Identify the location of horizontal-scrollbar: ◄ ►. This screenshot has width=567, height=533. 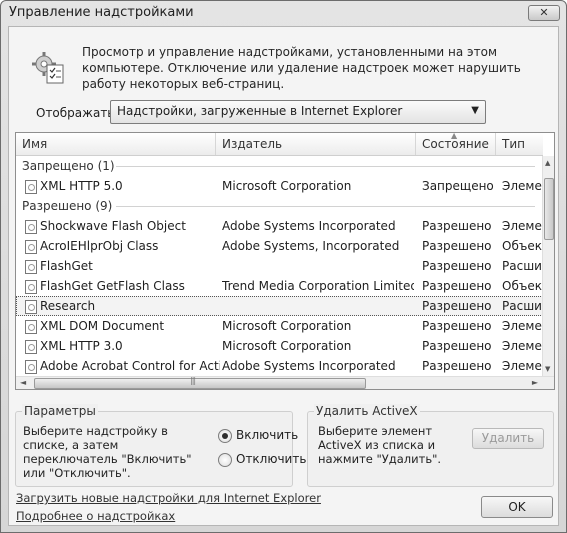
(285, 382).